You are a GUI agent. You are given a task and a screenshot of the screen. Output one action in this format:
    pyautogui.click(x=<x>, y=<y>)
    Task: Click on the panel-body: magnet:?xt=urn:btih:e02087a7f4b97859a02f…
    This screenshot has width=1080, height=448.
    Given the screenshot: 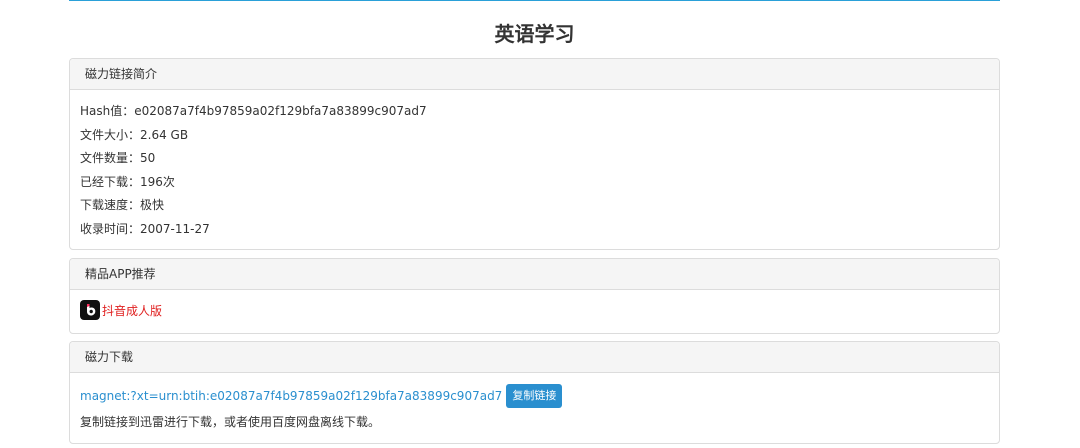 What is the action you would take?
    pyautogui.click(x=534, y=401)
    